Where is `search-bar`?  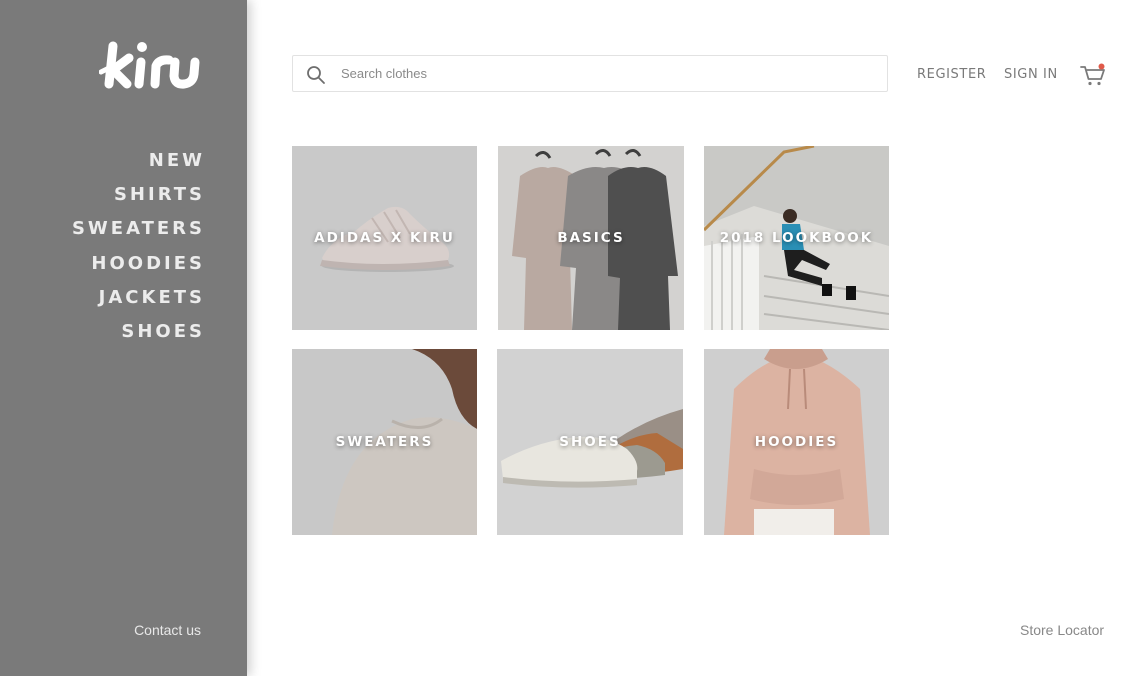 search-bar is located at coordinates (590, 73).